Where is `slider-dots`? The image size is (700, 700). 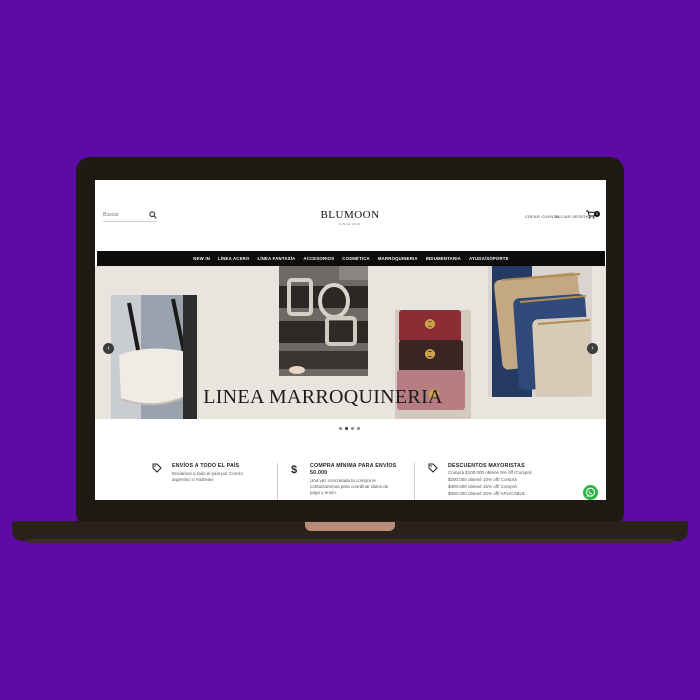
slider-dots is located at coordinates (349, 428).